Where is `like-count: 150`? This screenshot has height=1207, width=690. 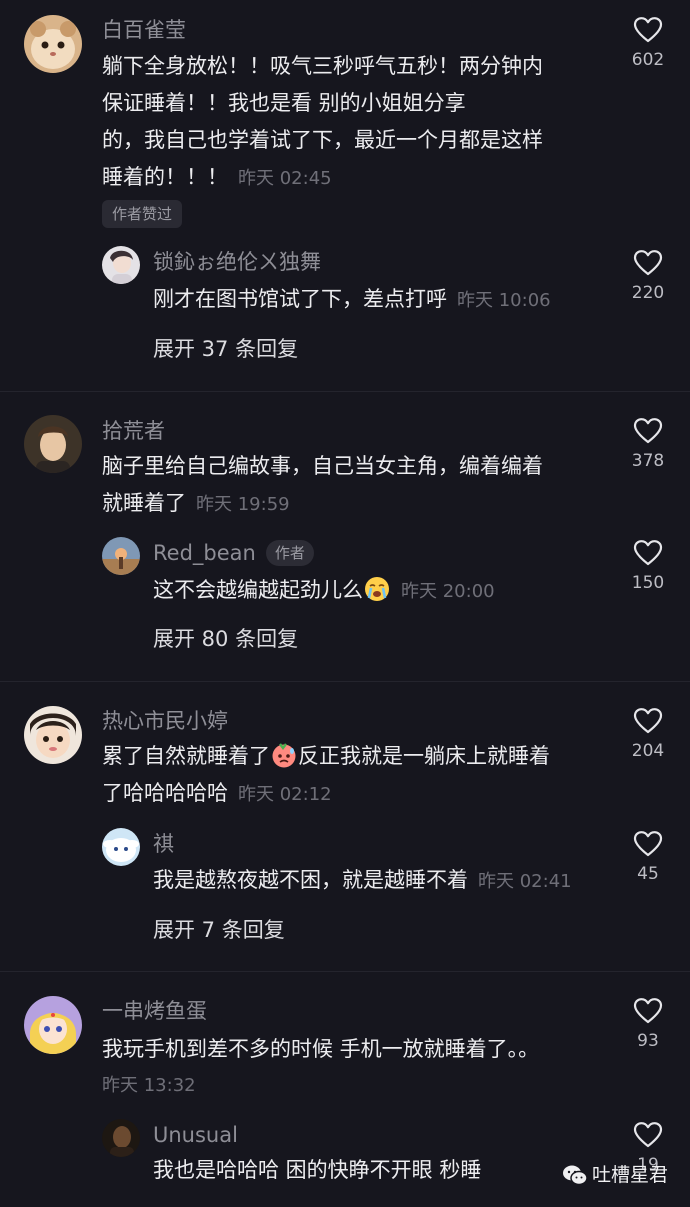 like-count: 150 is located at coordinates (648, 583).